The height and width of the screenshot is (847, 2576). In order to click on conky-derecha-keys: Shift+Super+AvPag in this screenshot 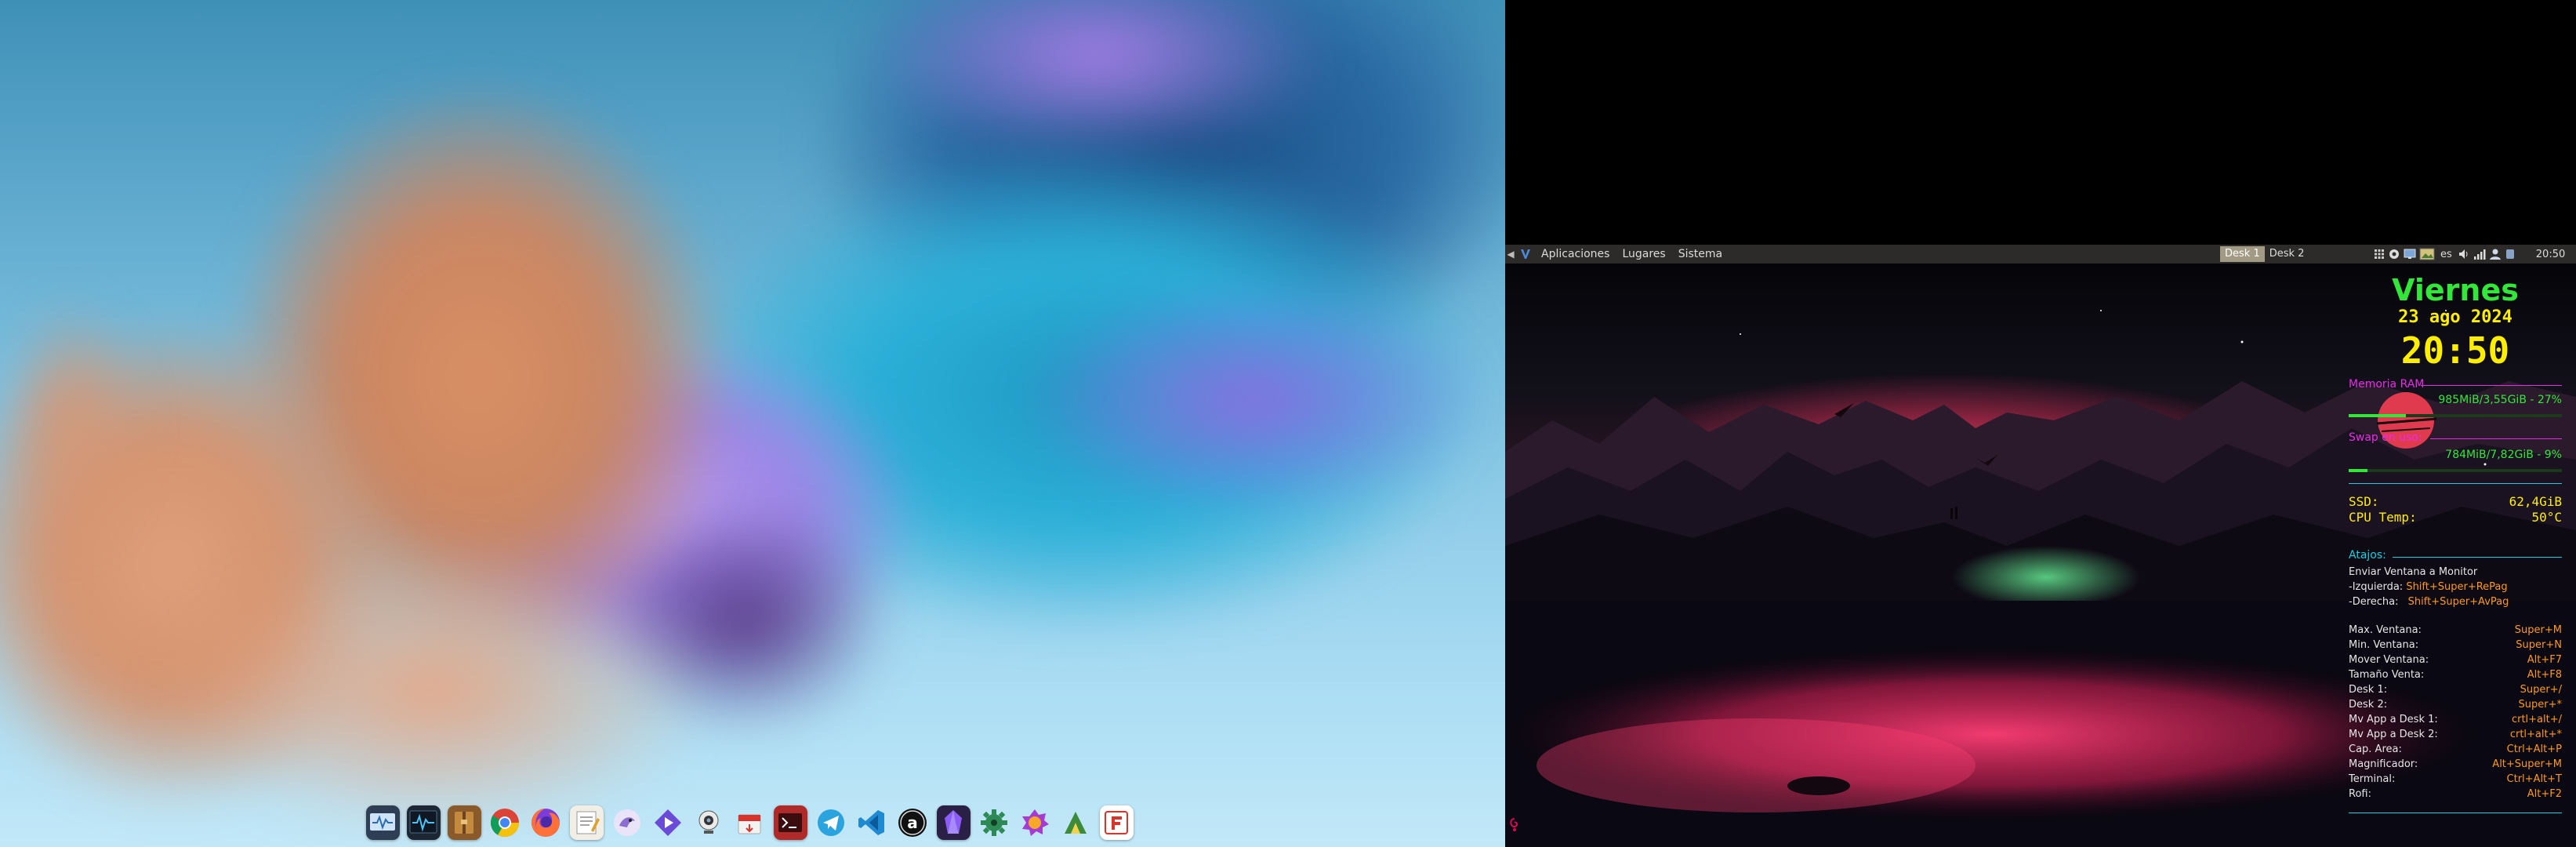, I will do `click(2458, 602)`.